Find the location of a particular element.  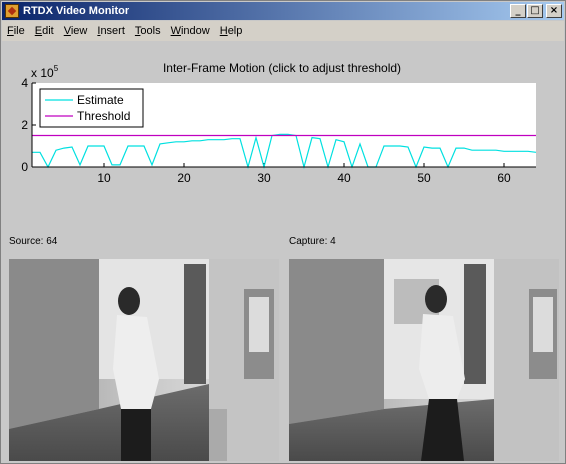

window-title: RTDX Video Monitor is located at coordinates (76, 11).